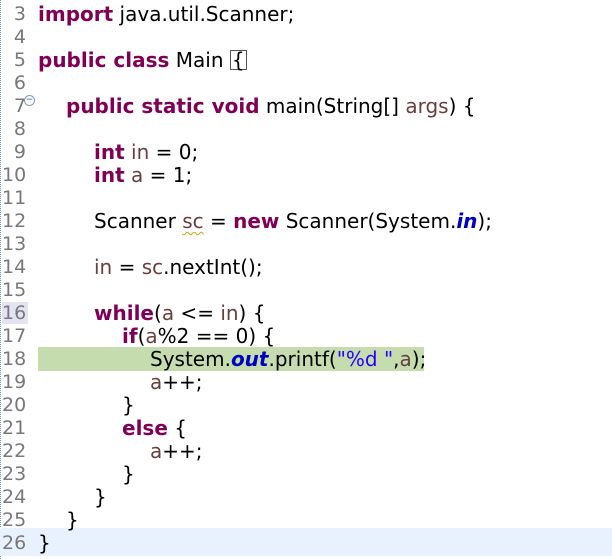 This screenshot has width=612, height=559. I want to click on keyword: while, so click(124, 313).